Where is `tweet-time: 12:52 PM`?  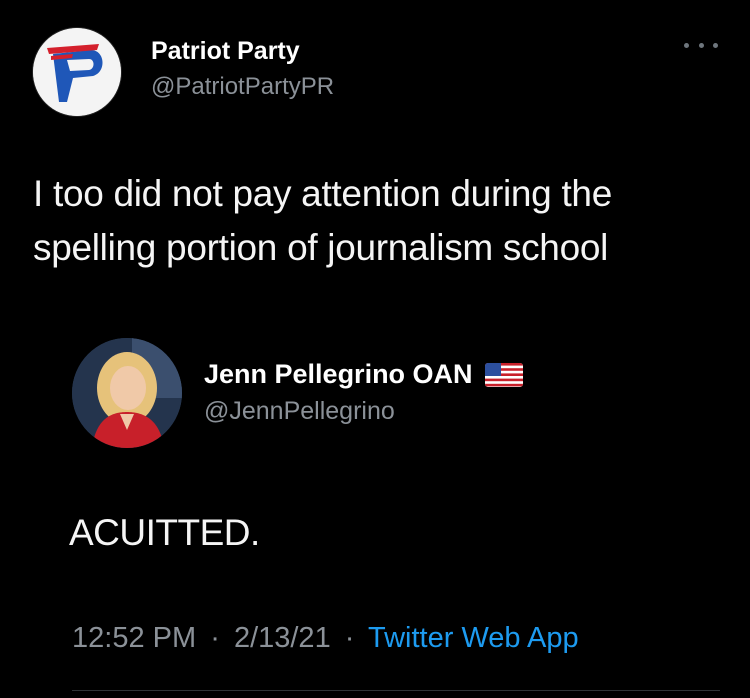 tweet-time: 12:52 PM is located at coordinates (134, 638).